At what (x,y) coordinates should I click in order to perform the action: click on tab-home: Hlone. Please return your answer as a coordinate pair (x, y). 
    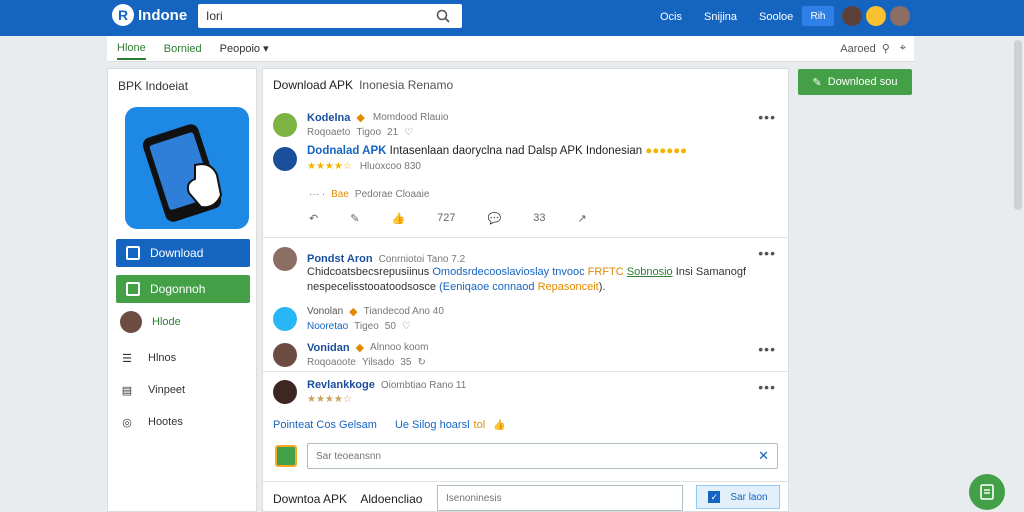
    Looking at the image, I should click on (131, 49).